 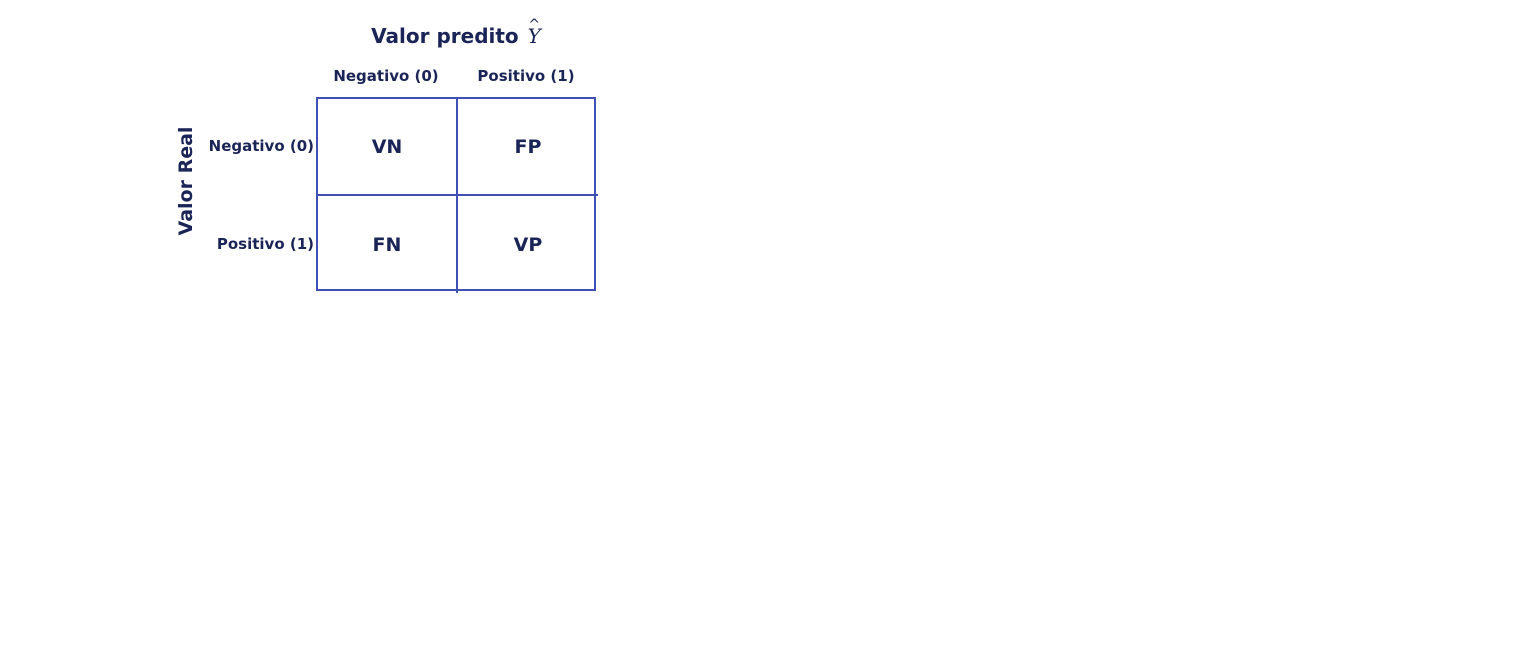 What do you see at coordinates (445, 36) in the screenshot?
I see `title-text: Valor predito` at bounding box center [445, 36].